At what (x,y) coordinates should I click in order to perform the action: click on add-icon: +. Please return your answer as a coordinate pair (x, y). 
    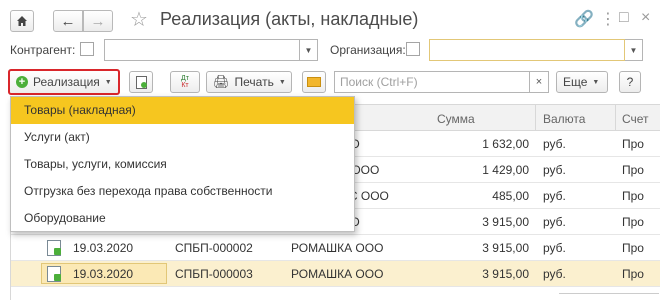
    Looking at the image, I should click on (22, 82).